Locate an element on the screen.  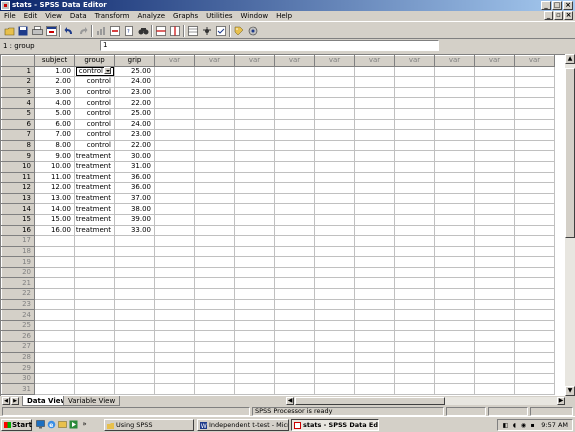
row-number: 5 is located at coordinates (18, 113).